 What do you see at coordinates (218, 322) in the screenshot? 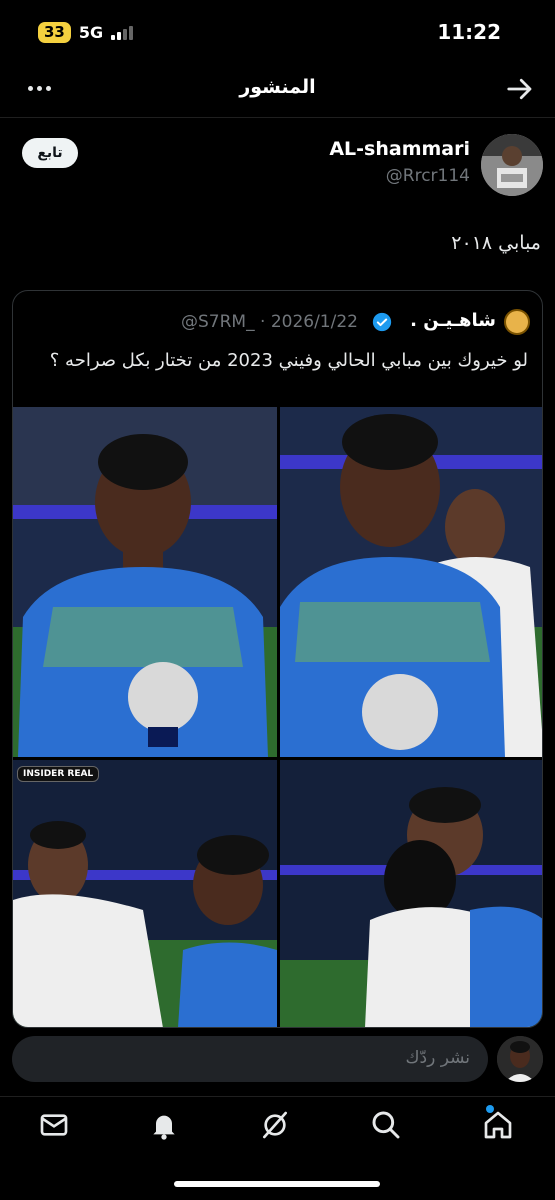
I see `quoted-handle: @S7RM_` at bounding box center [218, 322].